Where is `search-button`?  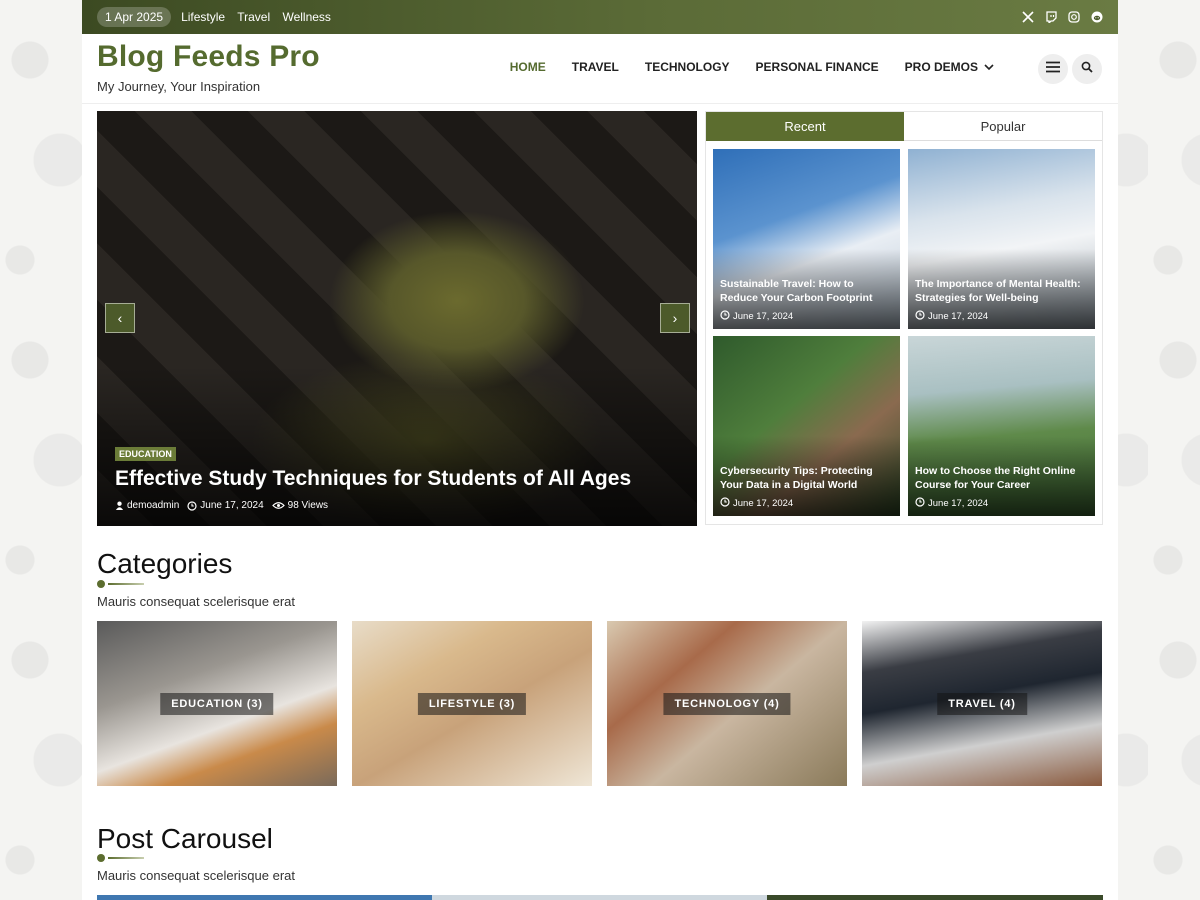 search-button is located at coordinates (1087, 69).